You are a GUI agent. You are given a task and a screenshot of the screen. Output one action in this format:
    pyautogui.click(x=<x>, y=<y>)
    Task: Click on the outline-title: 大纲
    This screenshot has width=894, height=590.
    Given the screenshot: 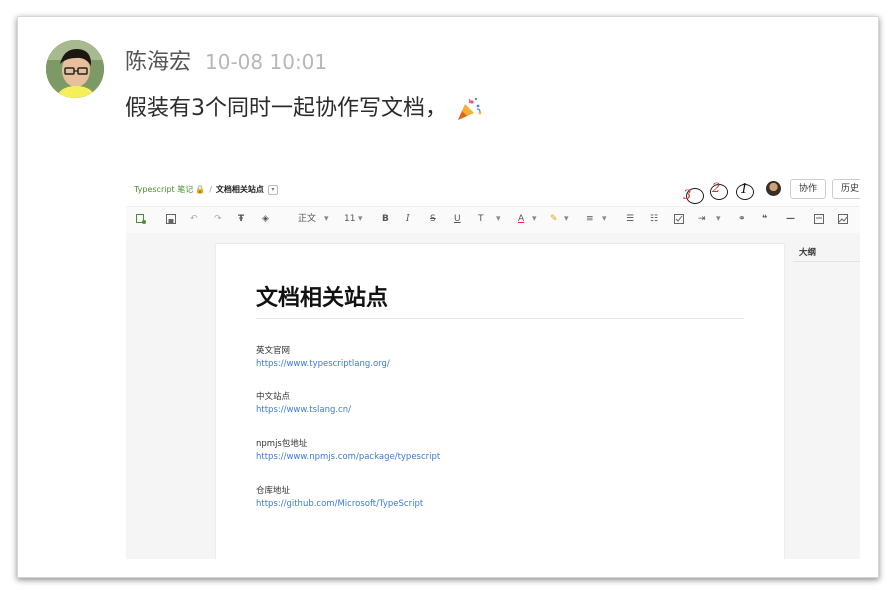 What is the action you would take?
    pyautogui.click(x=807, y=252)
    